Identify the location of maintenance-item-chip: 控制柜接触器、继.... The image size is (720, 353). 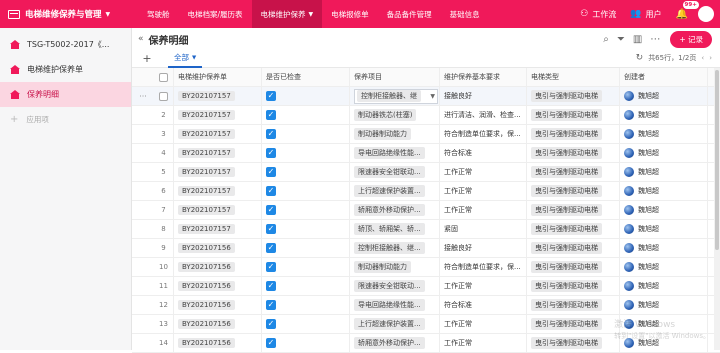
(389, 248).